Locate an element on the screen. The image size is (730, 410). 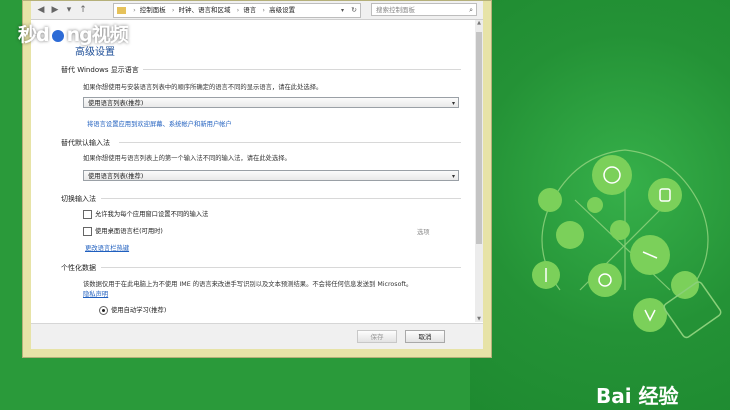
desktop-language-bar-checkbox is located at coordinates (87, 231).